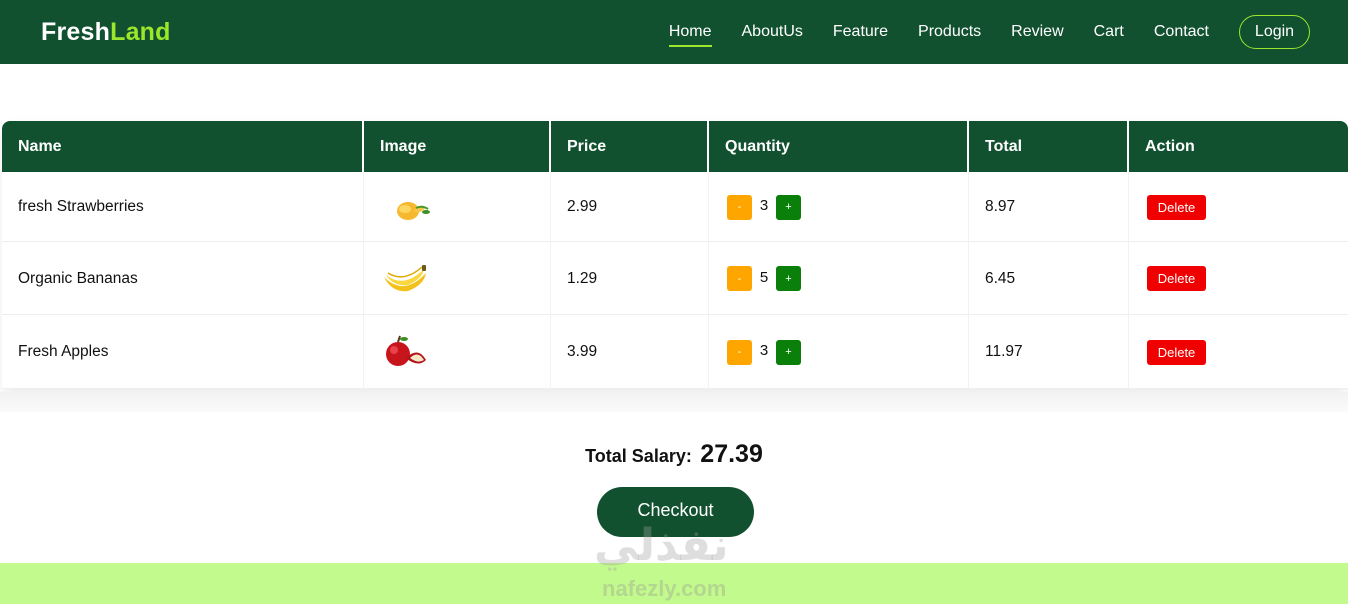 This screenshot has height=604, width=1348. I want to click on watermark-latin: nafezly.com, so click(664, 588).